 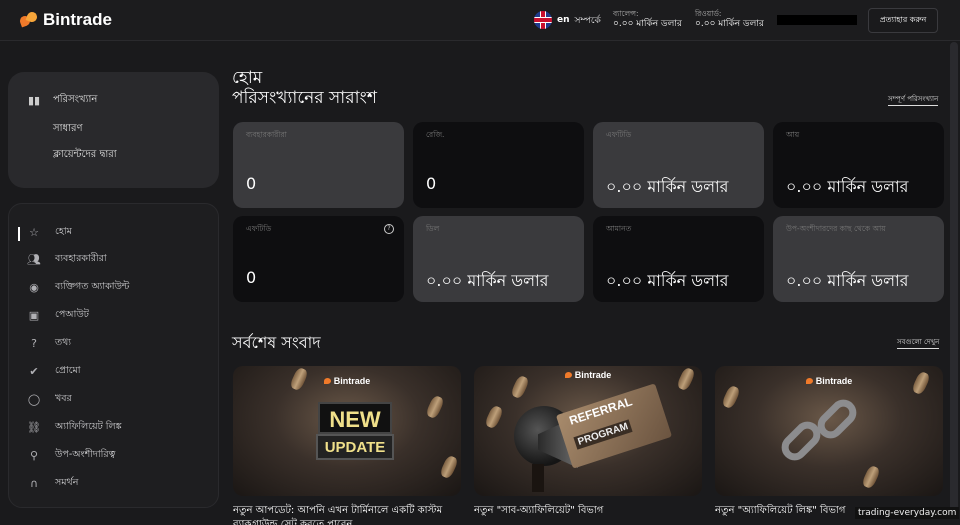 I want to click on badge-icon: ✔, so click(x=34, y=371).